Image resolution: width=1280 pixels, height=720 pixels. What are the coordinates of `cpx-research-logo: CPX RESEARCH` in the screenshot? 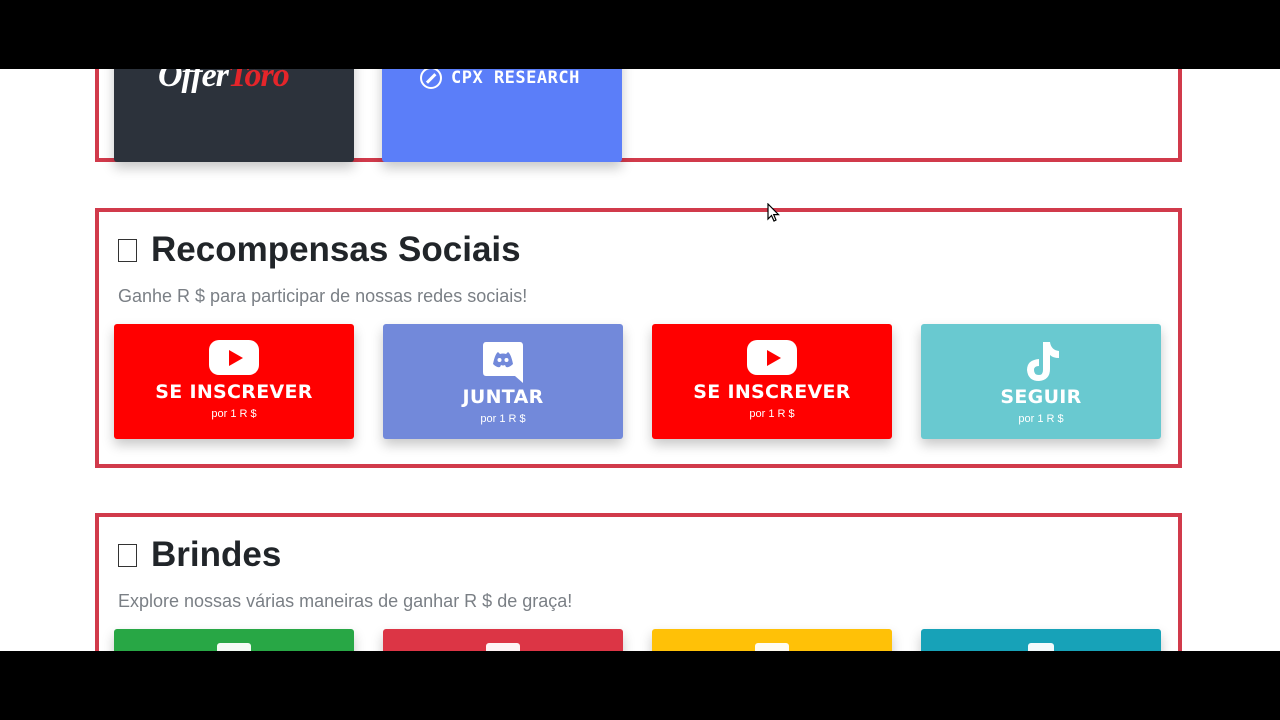 It's located at (500, 79).